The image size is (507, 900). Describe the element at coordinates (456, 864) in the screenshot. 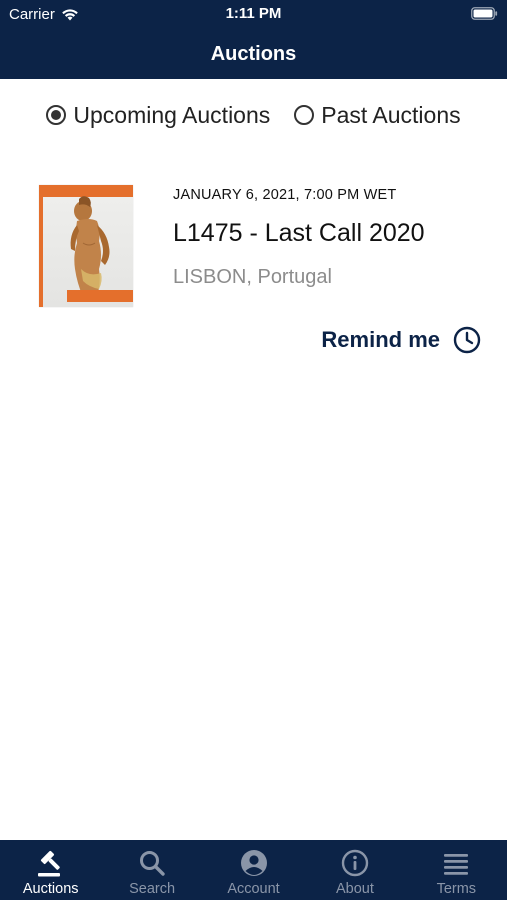

I see `menu-lines-icon` at that location.